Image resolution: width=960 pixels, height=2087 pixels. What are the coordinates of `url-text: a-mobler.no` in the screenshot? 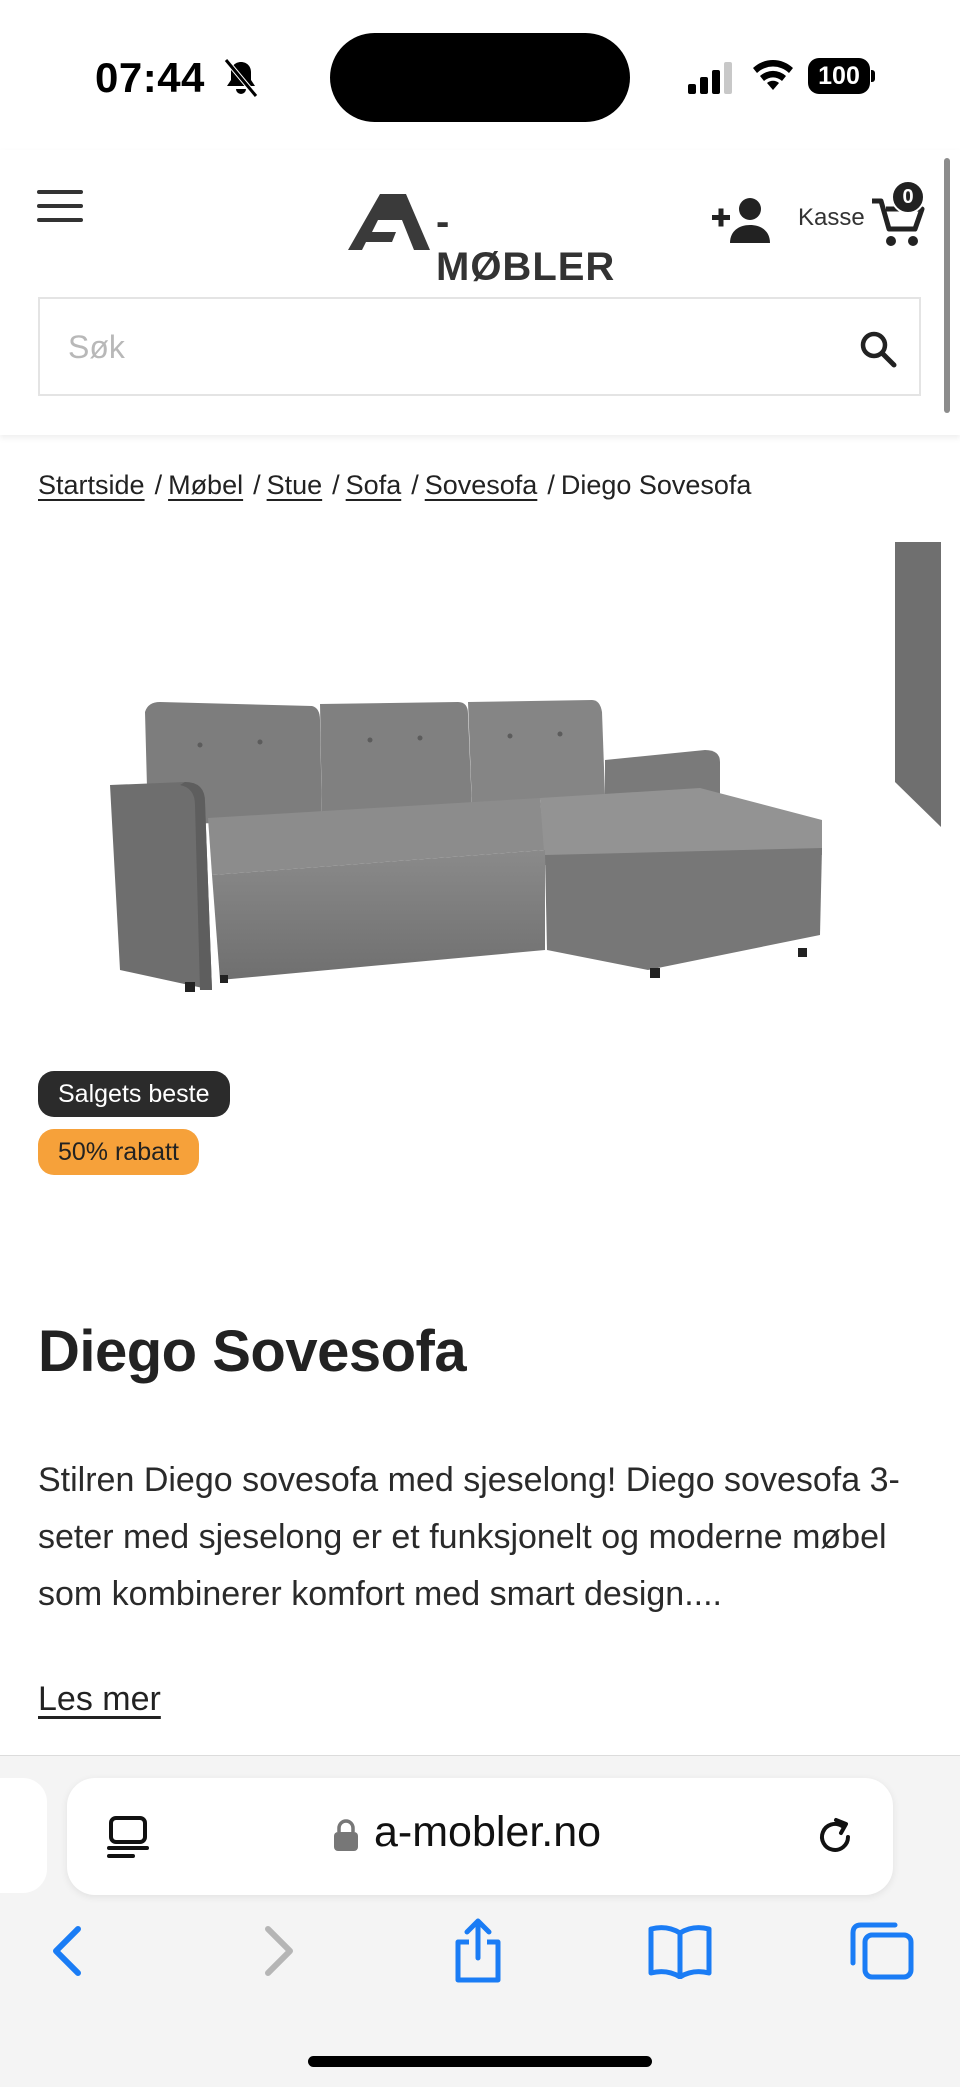 It's located at (488, 1832).